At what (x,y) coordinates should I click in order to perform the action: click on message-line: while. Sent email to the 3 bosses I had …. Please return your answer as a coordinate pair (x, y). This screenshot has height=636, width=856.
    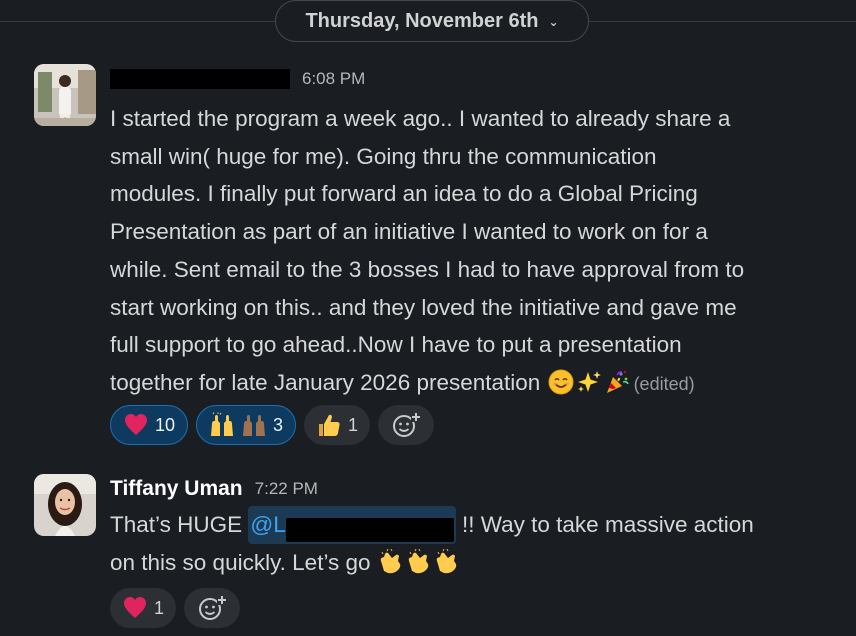
    Looking at the image, I should click on (427, 269).